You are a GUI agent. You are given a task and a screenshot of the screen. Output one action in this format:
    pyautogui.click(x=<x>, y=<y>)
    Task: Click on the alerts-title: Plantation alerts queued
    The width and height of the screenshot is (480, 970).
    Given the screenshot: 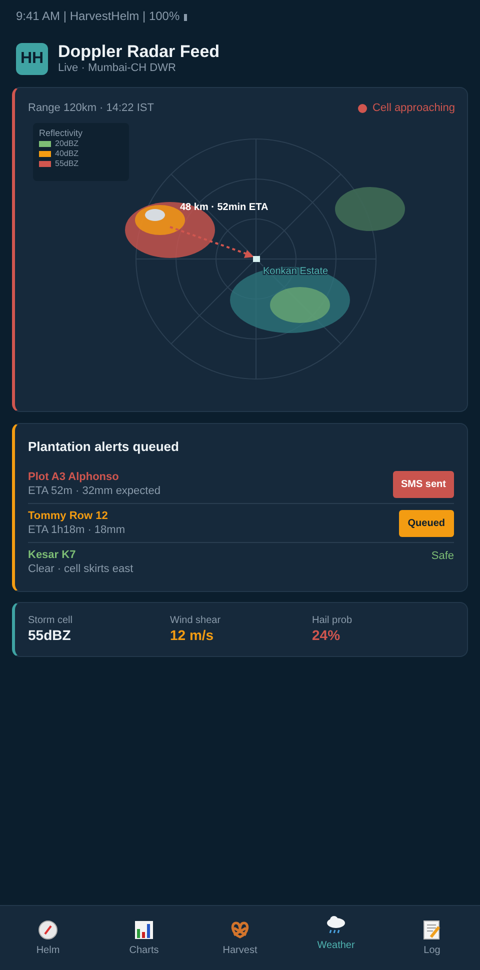 What is the action you would take?
    pyautogui.click(x=104, y=447)
    